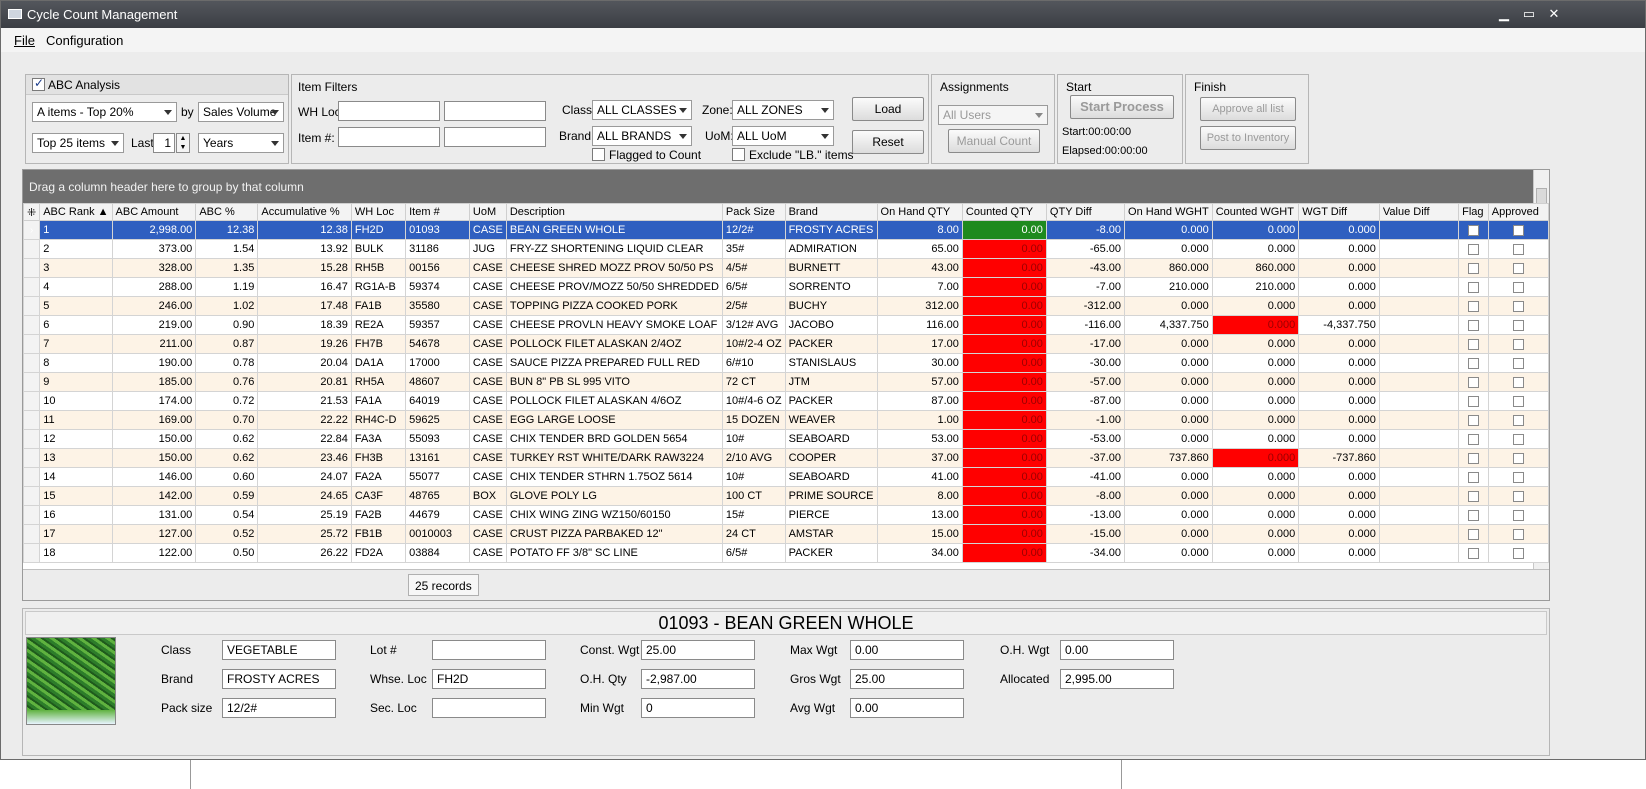 The width and height of the screenshot is (1646, 789). I want to click on cell-abc-pct: 0.78, so click(227, 363).